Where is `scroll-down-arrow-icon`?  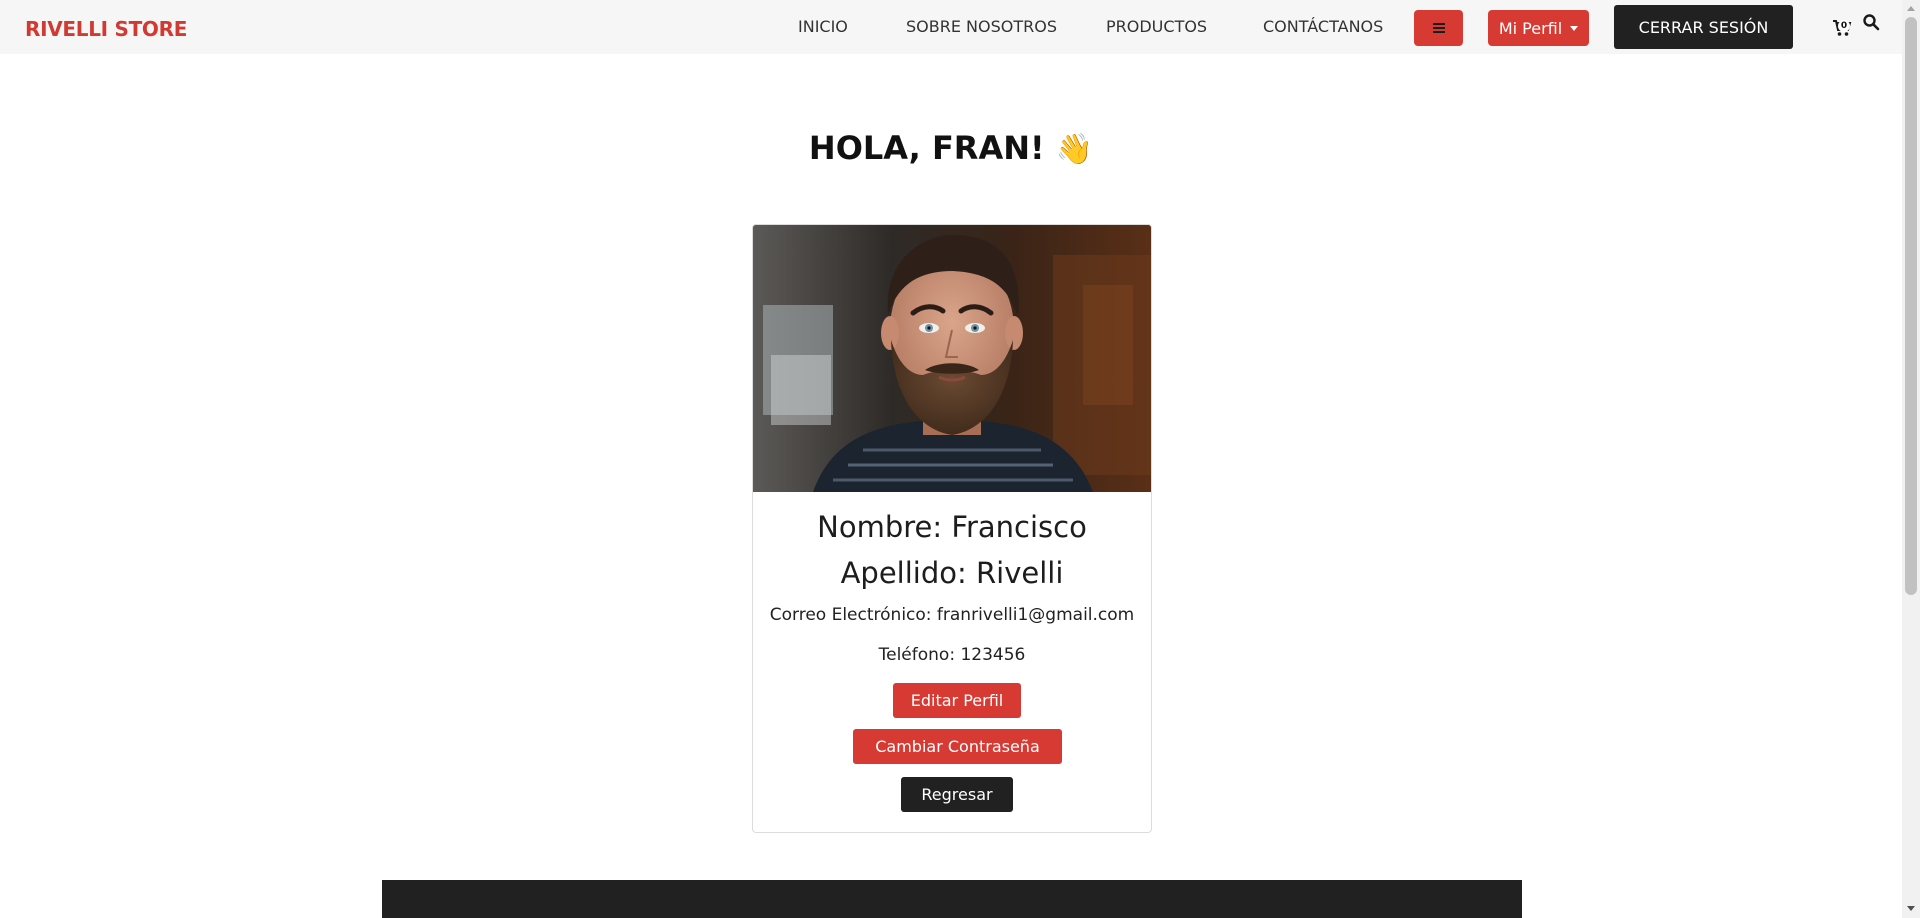 scroll-down-arrow-icon is located at coordinates (1911, 908).